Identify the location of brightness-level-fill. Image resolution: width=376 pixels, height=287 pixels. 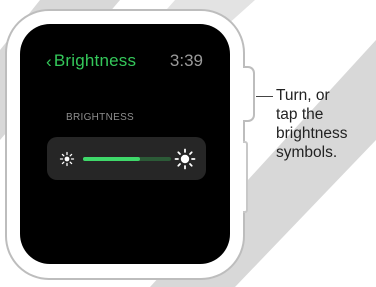
(112, 159).